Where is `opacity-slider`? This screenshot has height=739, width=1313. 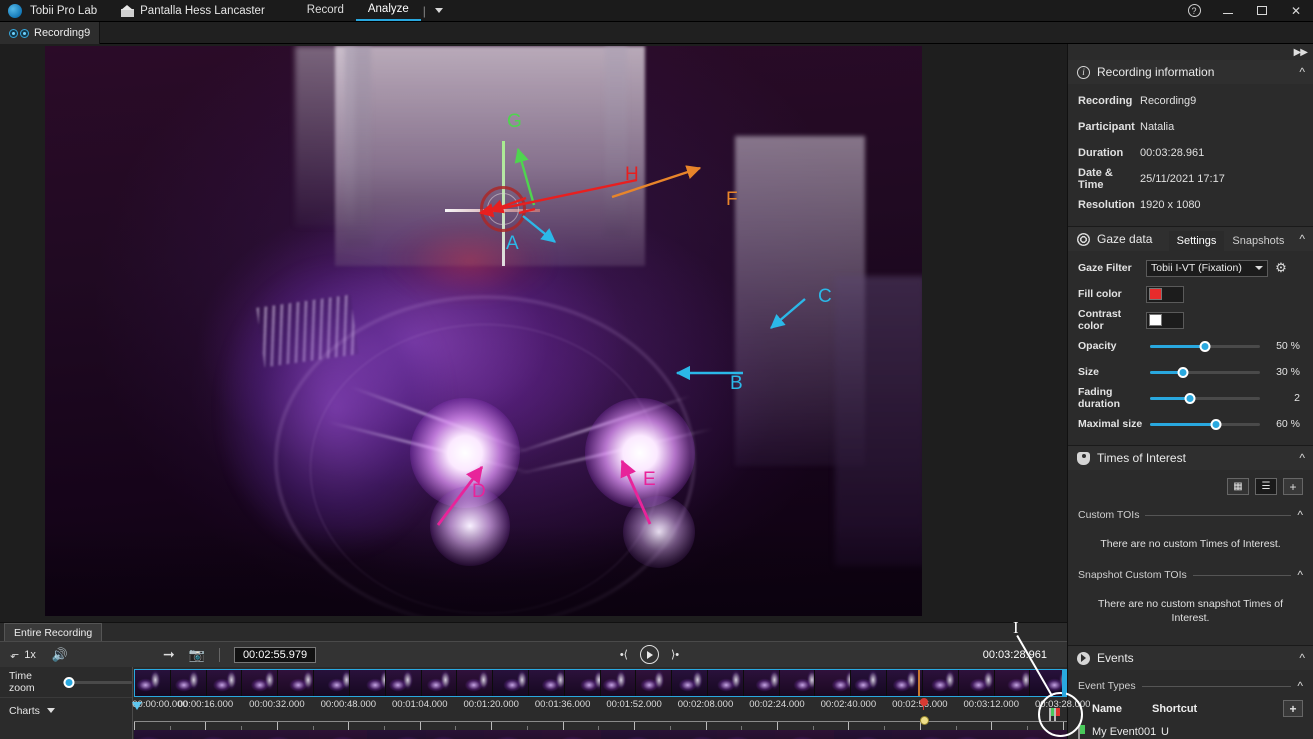 opacity-slider is located at coordinates (1205, 346).